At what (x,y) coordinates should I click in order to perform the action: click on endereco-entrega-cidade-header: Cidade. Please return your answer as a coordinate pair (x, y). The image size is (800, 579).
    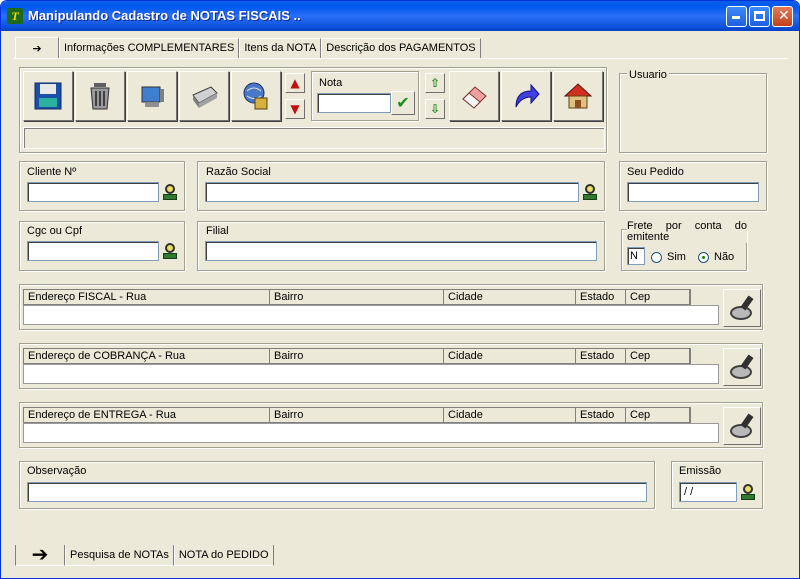
    Looking at the image, I should click on (510, 415).